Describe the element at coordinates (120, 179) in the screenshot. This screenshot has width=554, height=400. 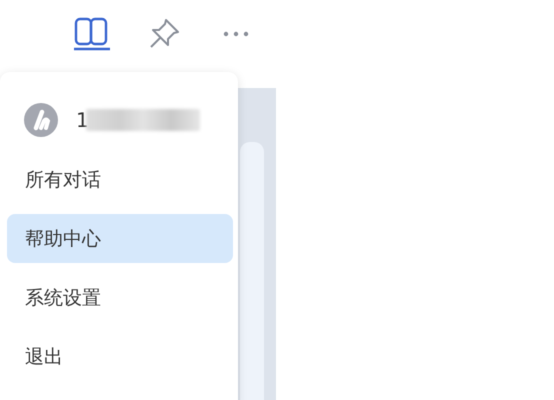
I see `menu-item: 所有对话` at that location.